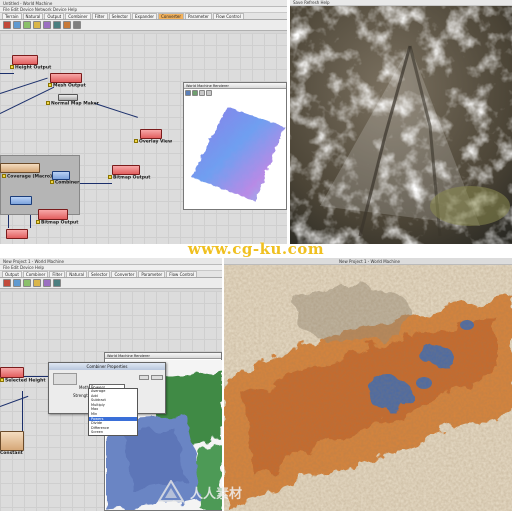 The height and width of the screenshot is (511, 512). Describe the element at coordinates (157, 377) in the screenshot. I see `cancel-button` at that location.